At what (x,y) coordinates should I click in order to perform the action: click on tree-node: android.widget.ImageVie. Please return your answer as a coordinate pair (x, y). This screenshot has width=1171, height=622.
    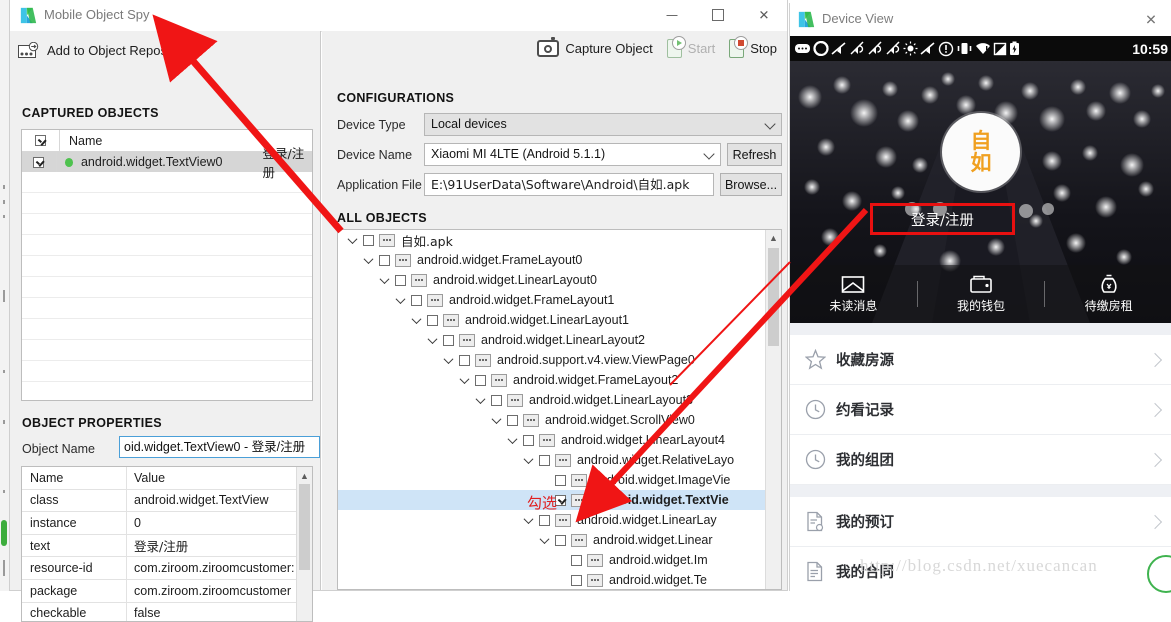
    Looking at the image, I should click on (559, 480).